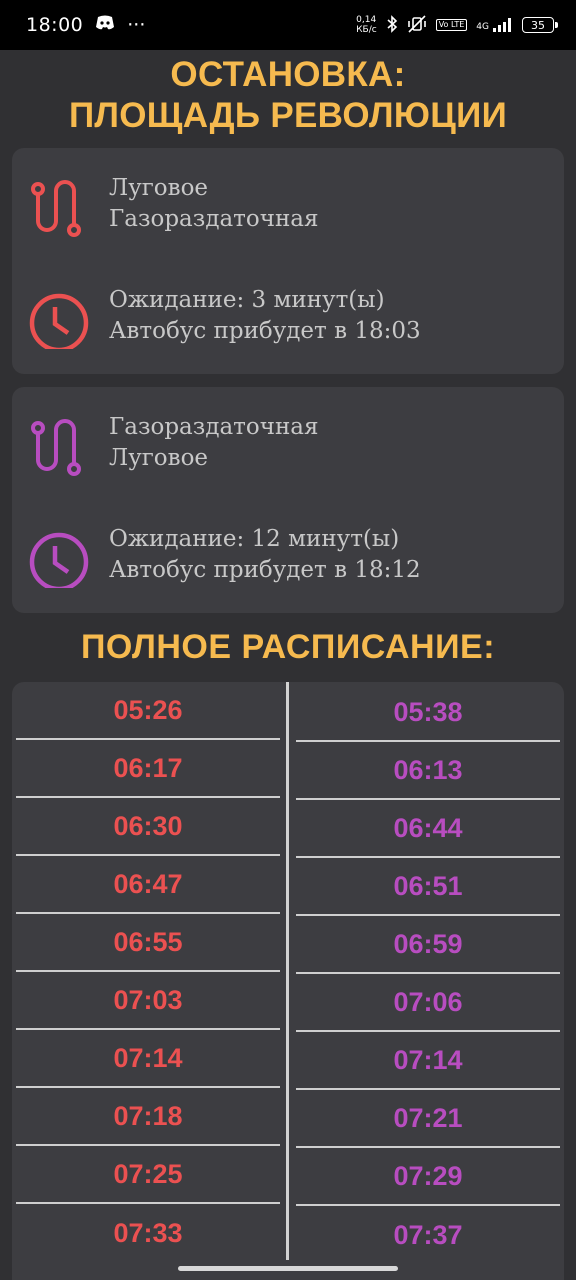  I want to click on route-direction-row: Луговое Газораздаточная, so click(288, 205).